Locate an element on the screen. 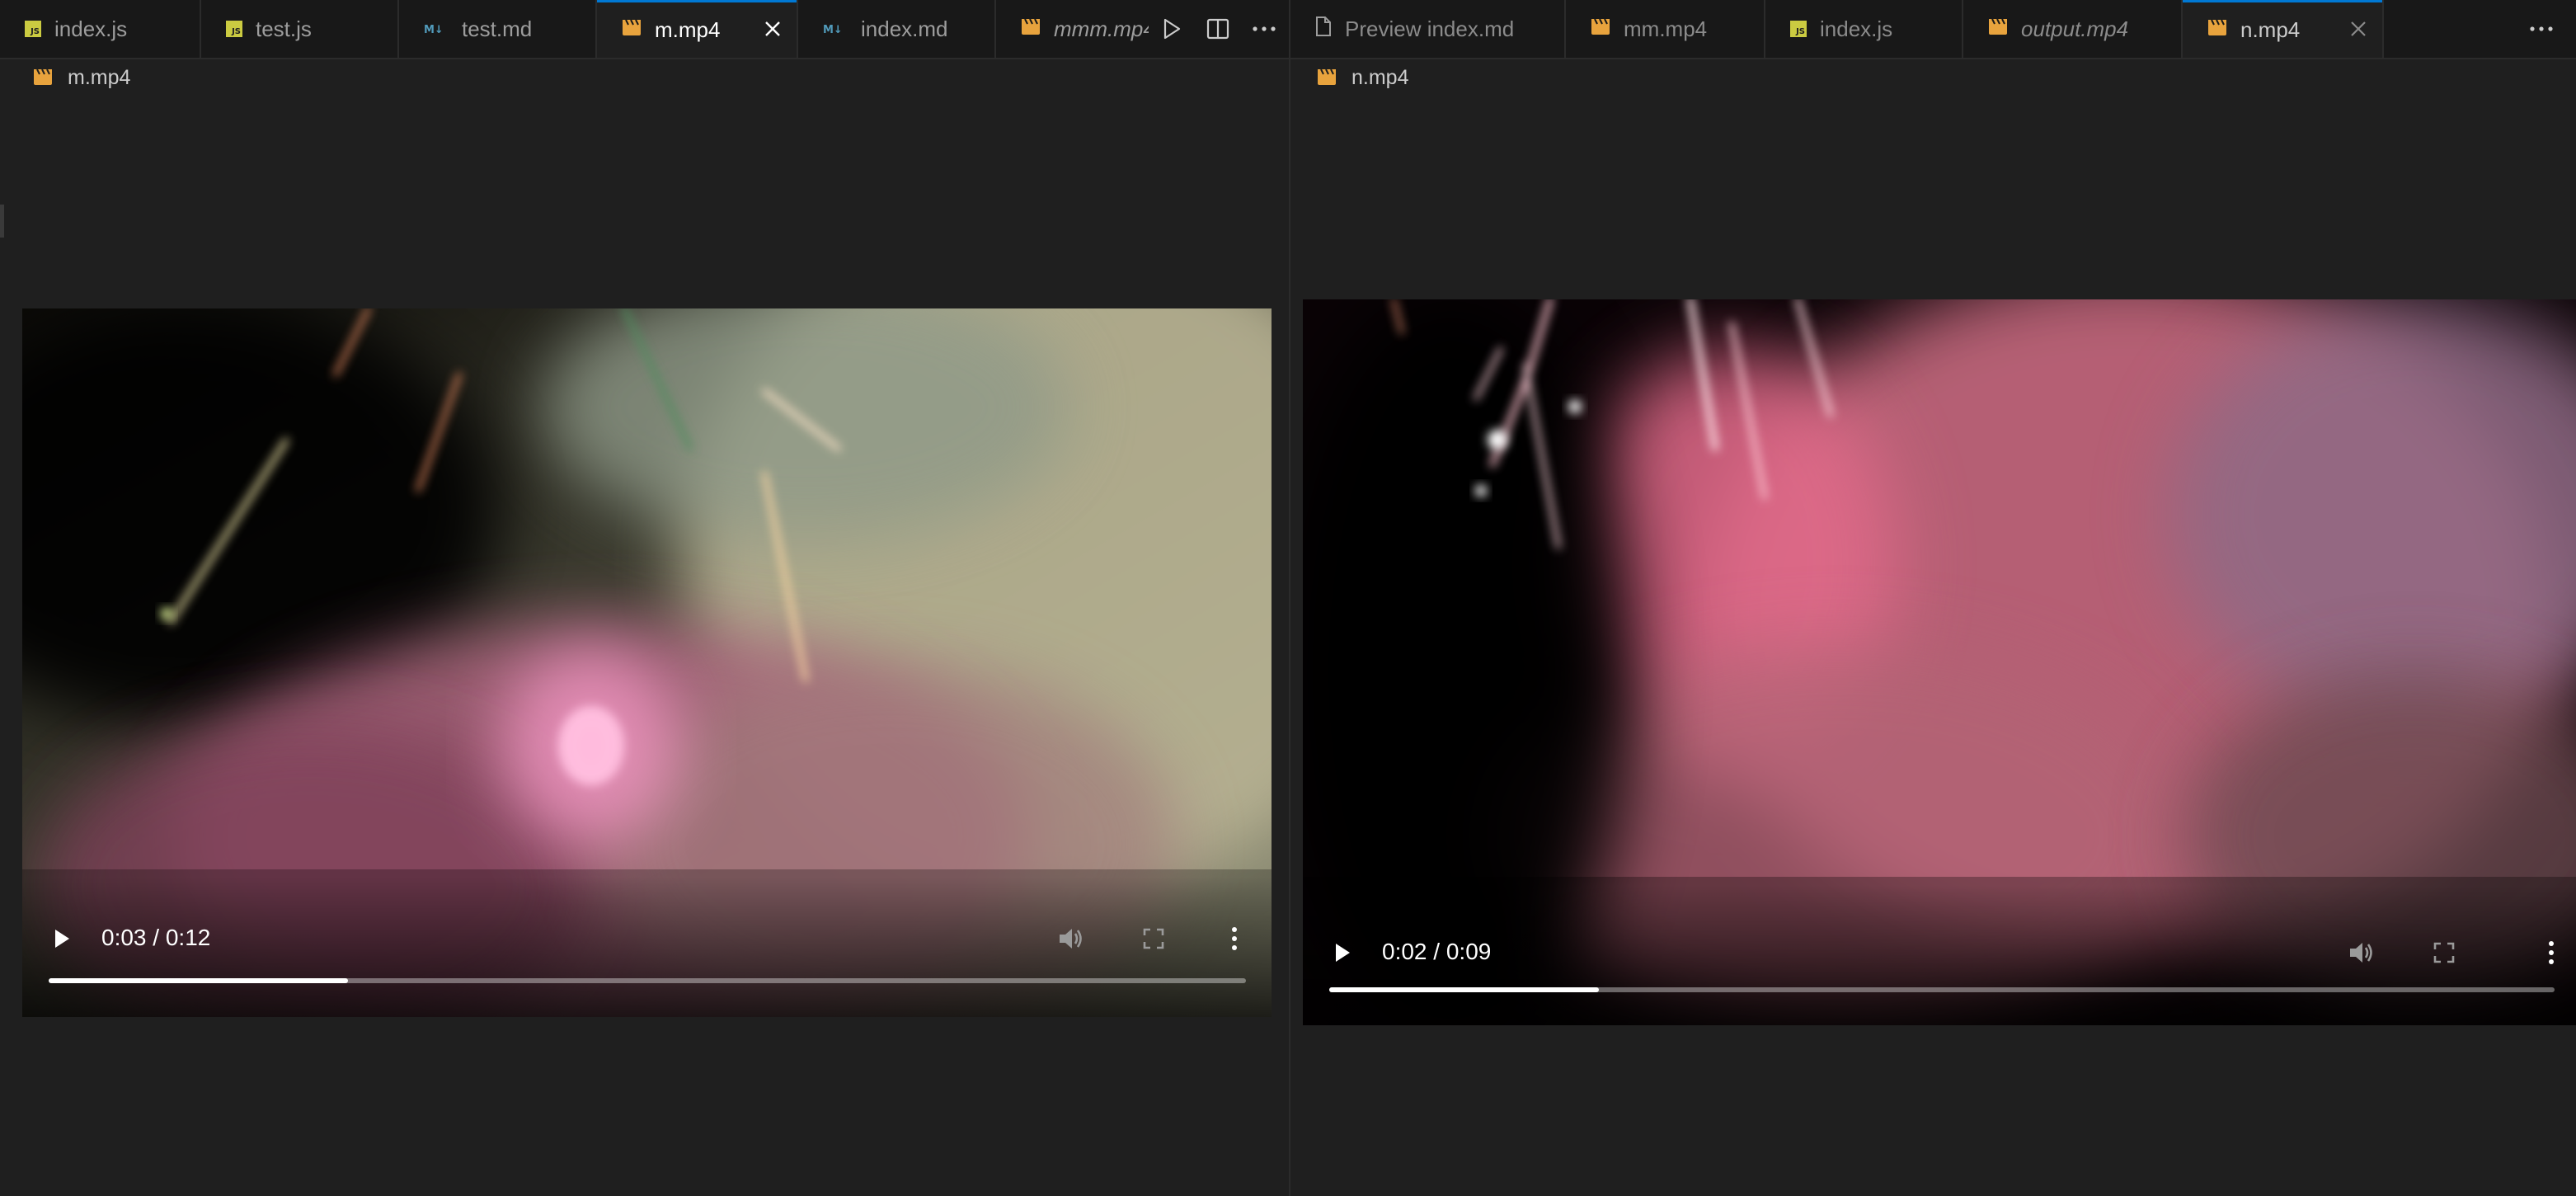 This screenshot has height=1196, width=2576. tab-label: n.mp4 is located at coordinates (2270, 29).